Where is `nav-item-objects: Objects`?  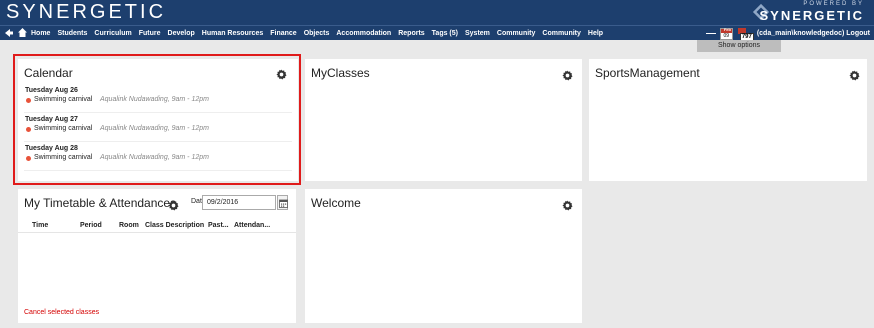 nav-item-objects: Objects is located at coordinates (320, 33).